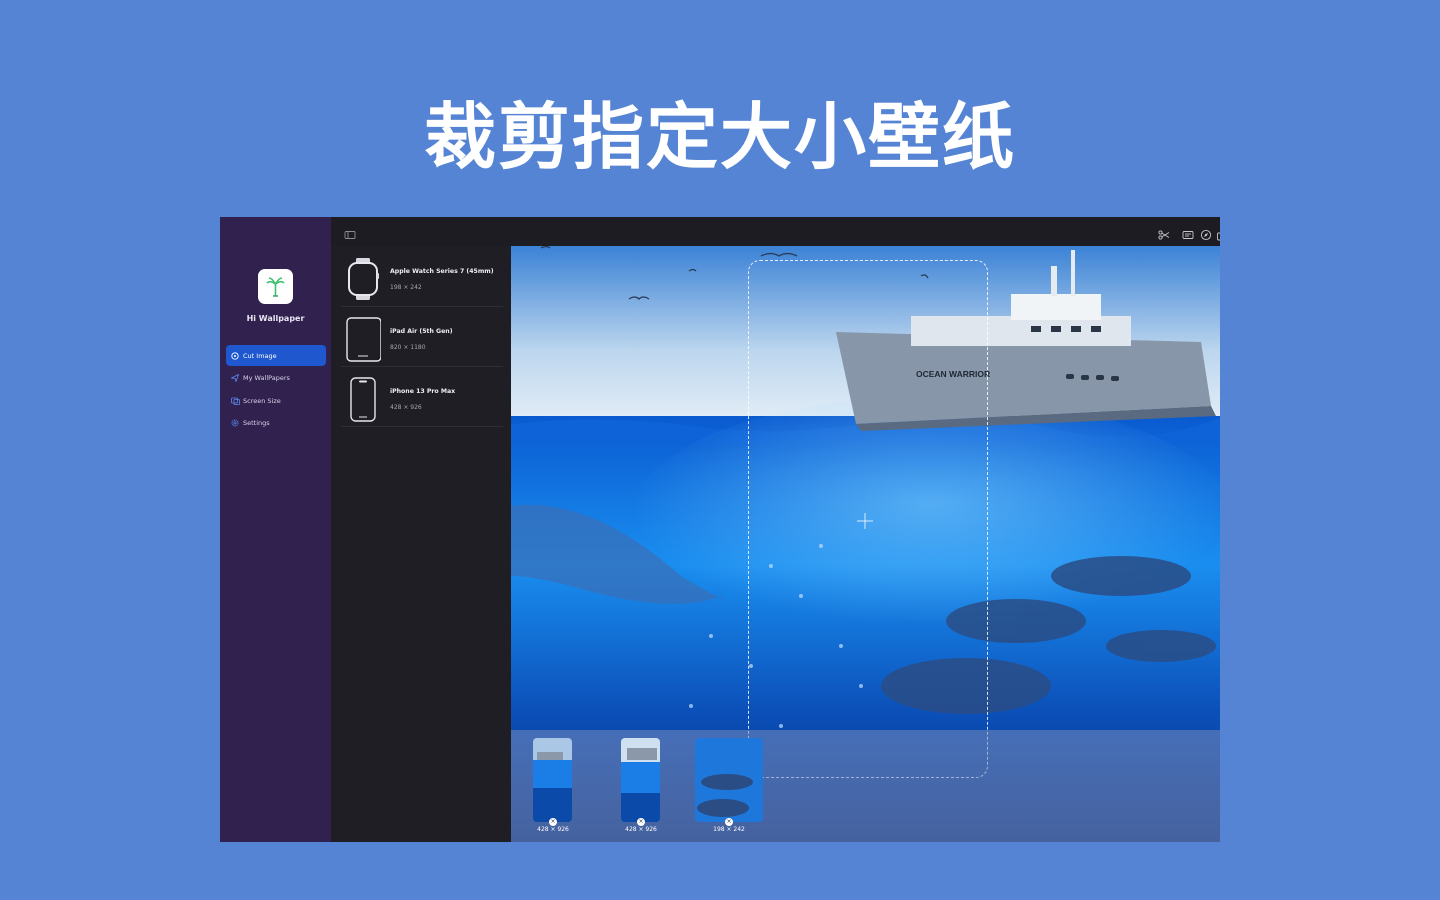 The width and height of the screenshot is (1440, 900). I want to click on screens-icon, so click(235, 401).